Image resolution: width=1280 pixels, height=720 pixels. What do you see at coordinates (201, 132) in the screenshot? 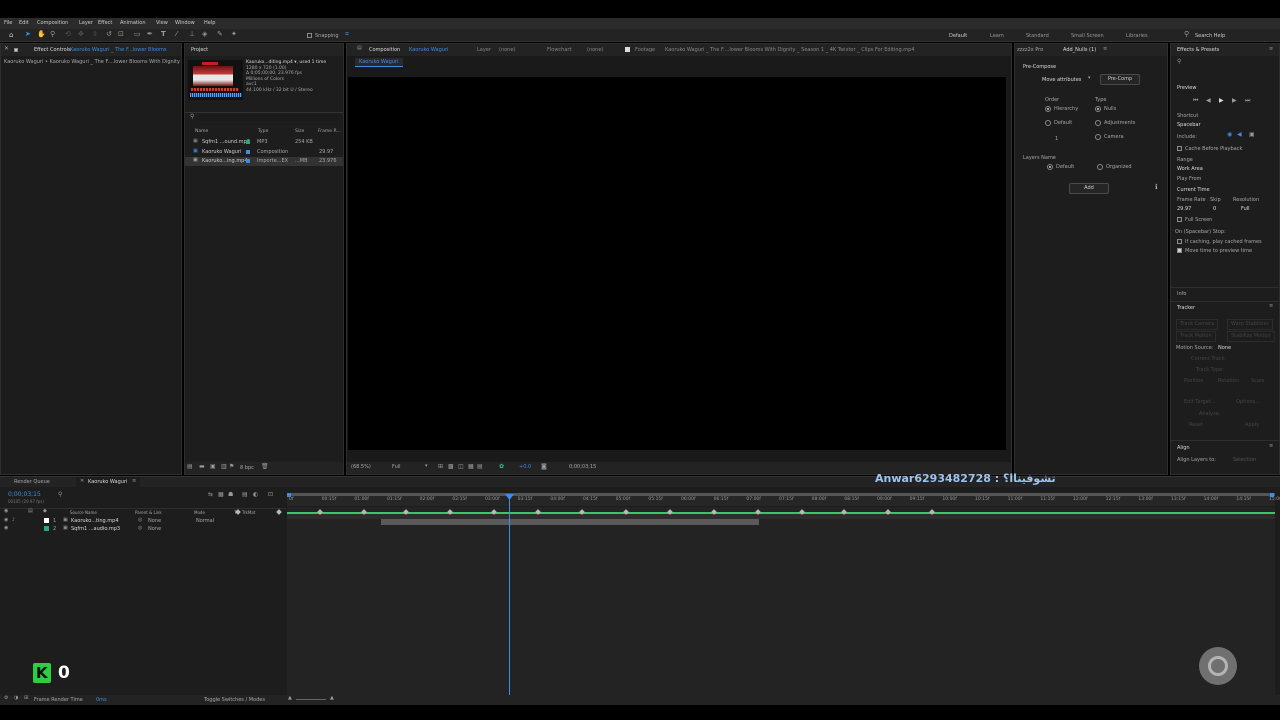
I see `project-column: Name` at bounding box center [201, 132].